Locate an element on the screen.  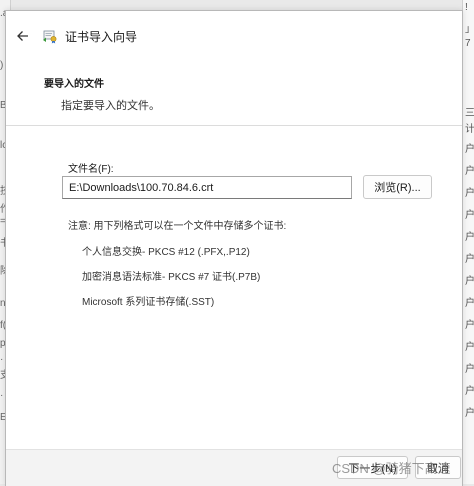
header-divider is located at coordinates (234, 125).